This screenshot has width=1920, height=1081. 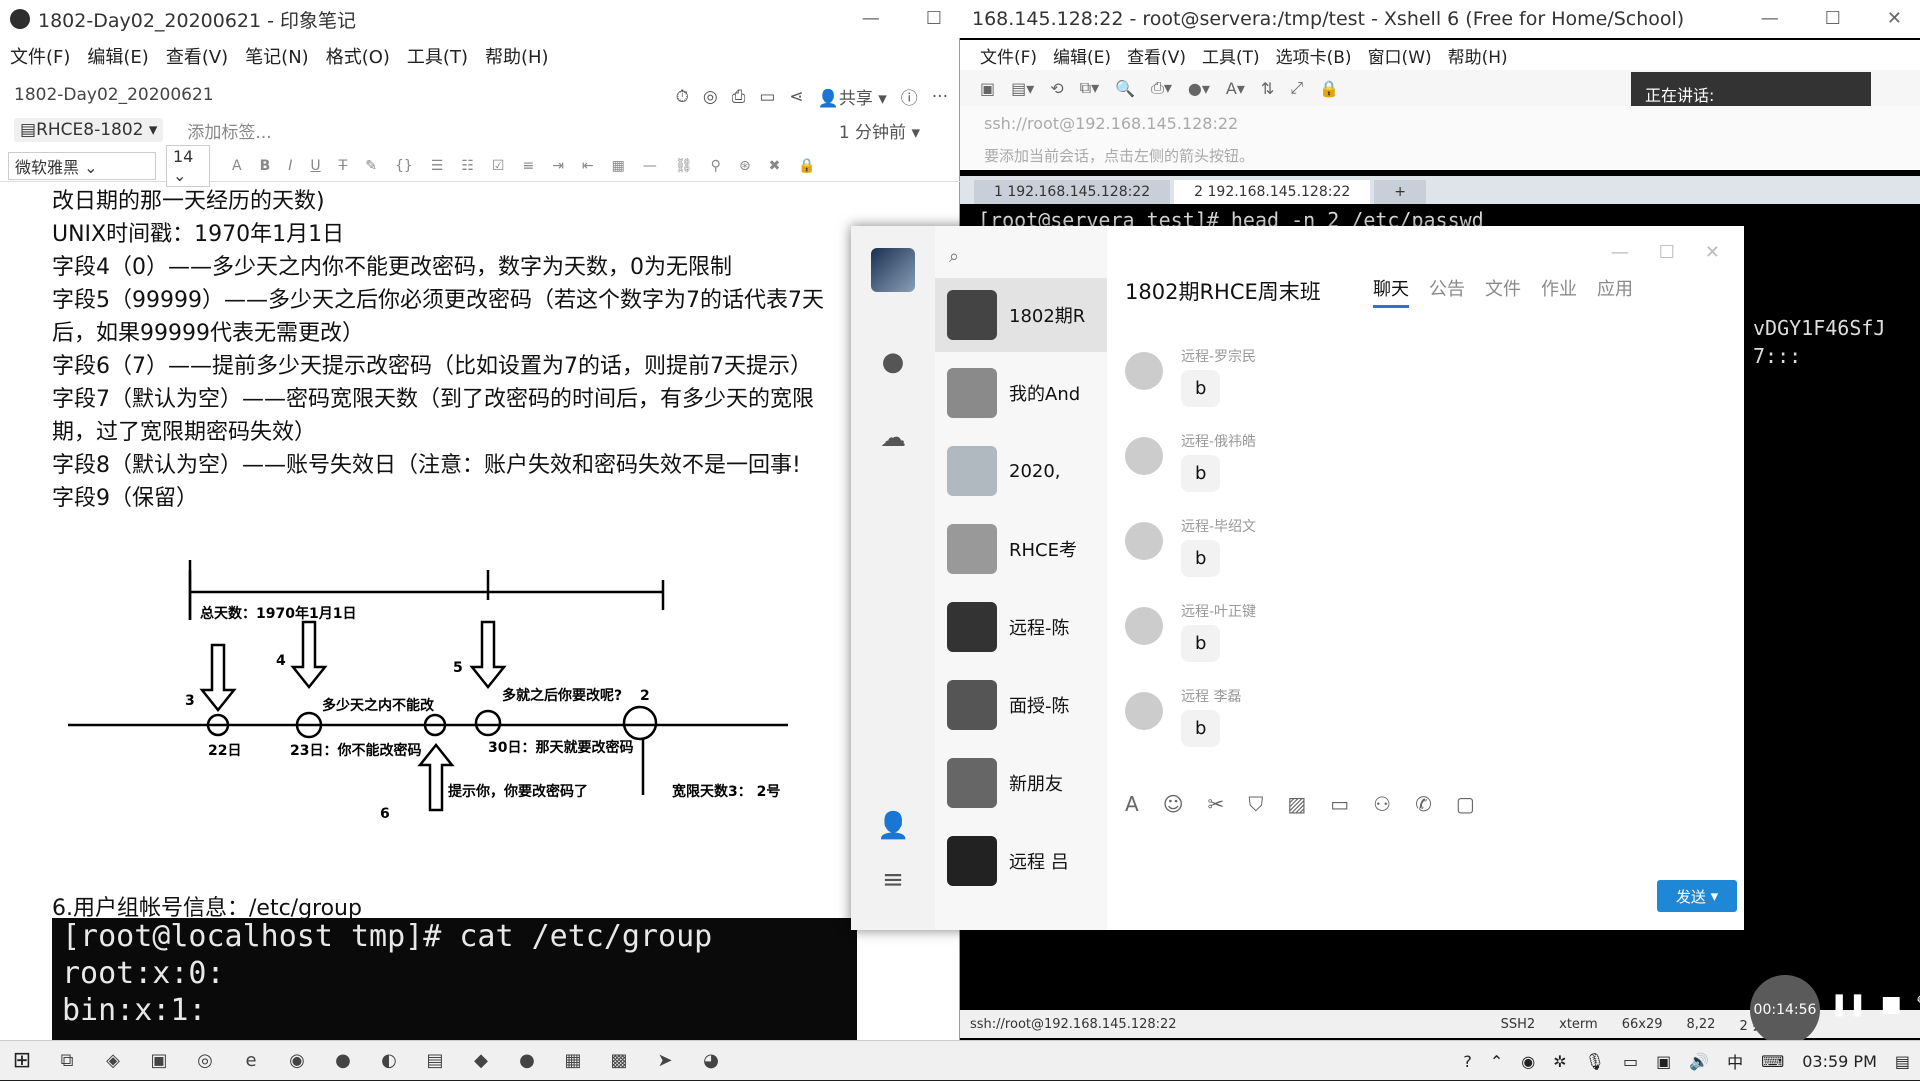 What do you see at coordinates (1699, 1061) in the screenshot?
I see `volume-icon: 🔊` at bounding box center [1699, 1061].